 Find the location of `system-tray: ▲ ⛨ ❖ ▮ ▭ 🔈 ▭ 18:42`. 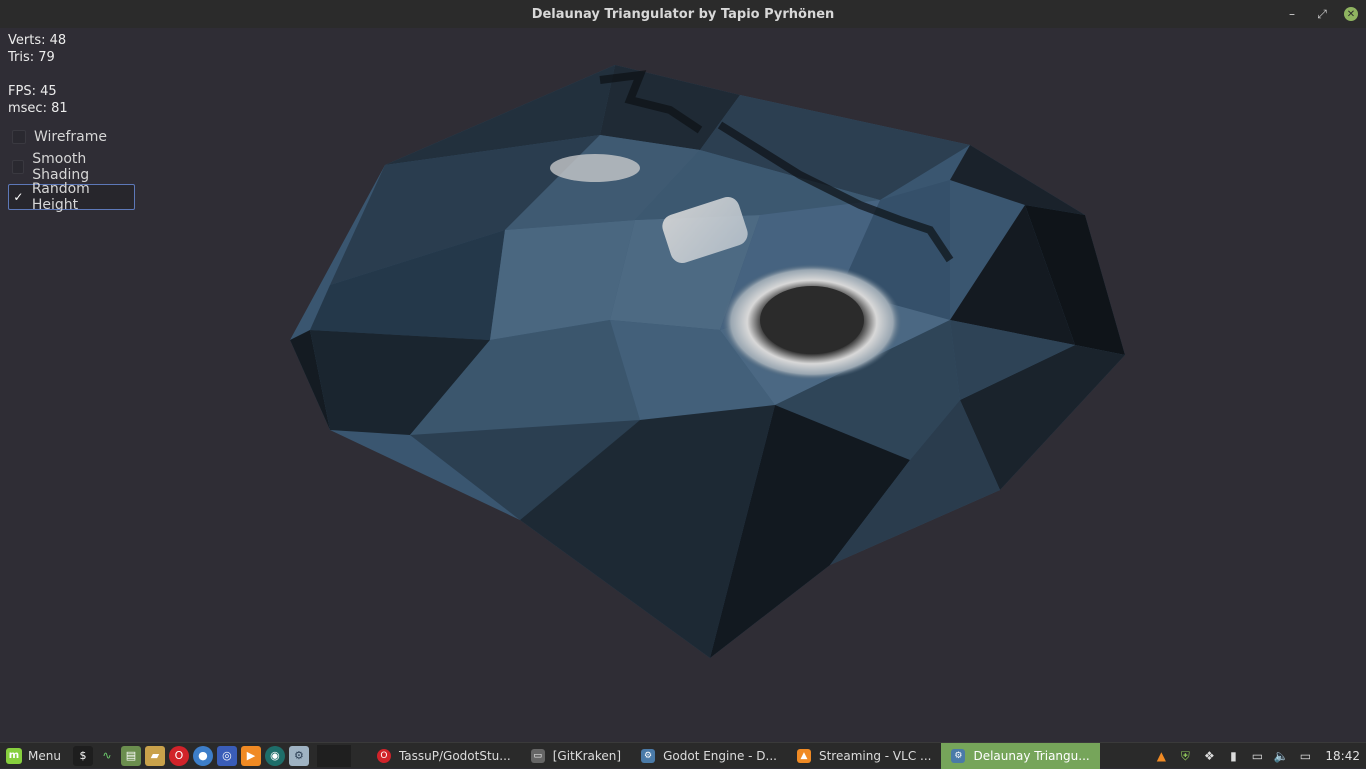

system-tray: ▲ ⛨ ❖ ▮ ▭ 🔈 ▭ 18:42 is located at coordinates (1256, 756).